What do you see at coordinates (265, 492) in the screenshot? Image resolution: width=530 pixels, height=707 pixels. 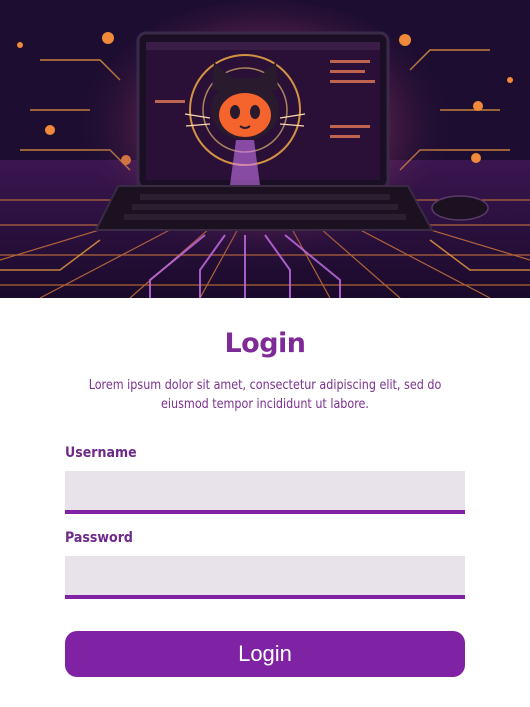 I see `username-input` at bounding box center [265, 492].